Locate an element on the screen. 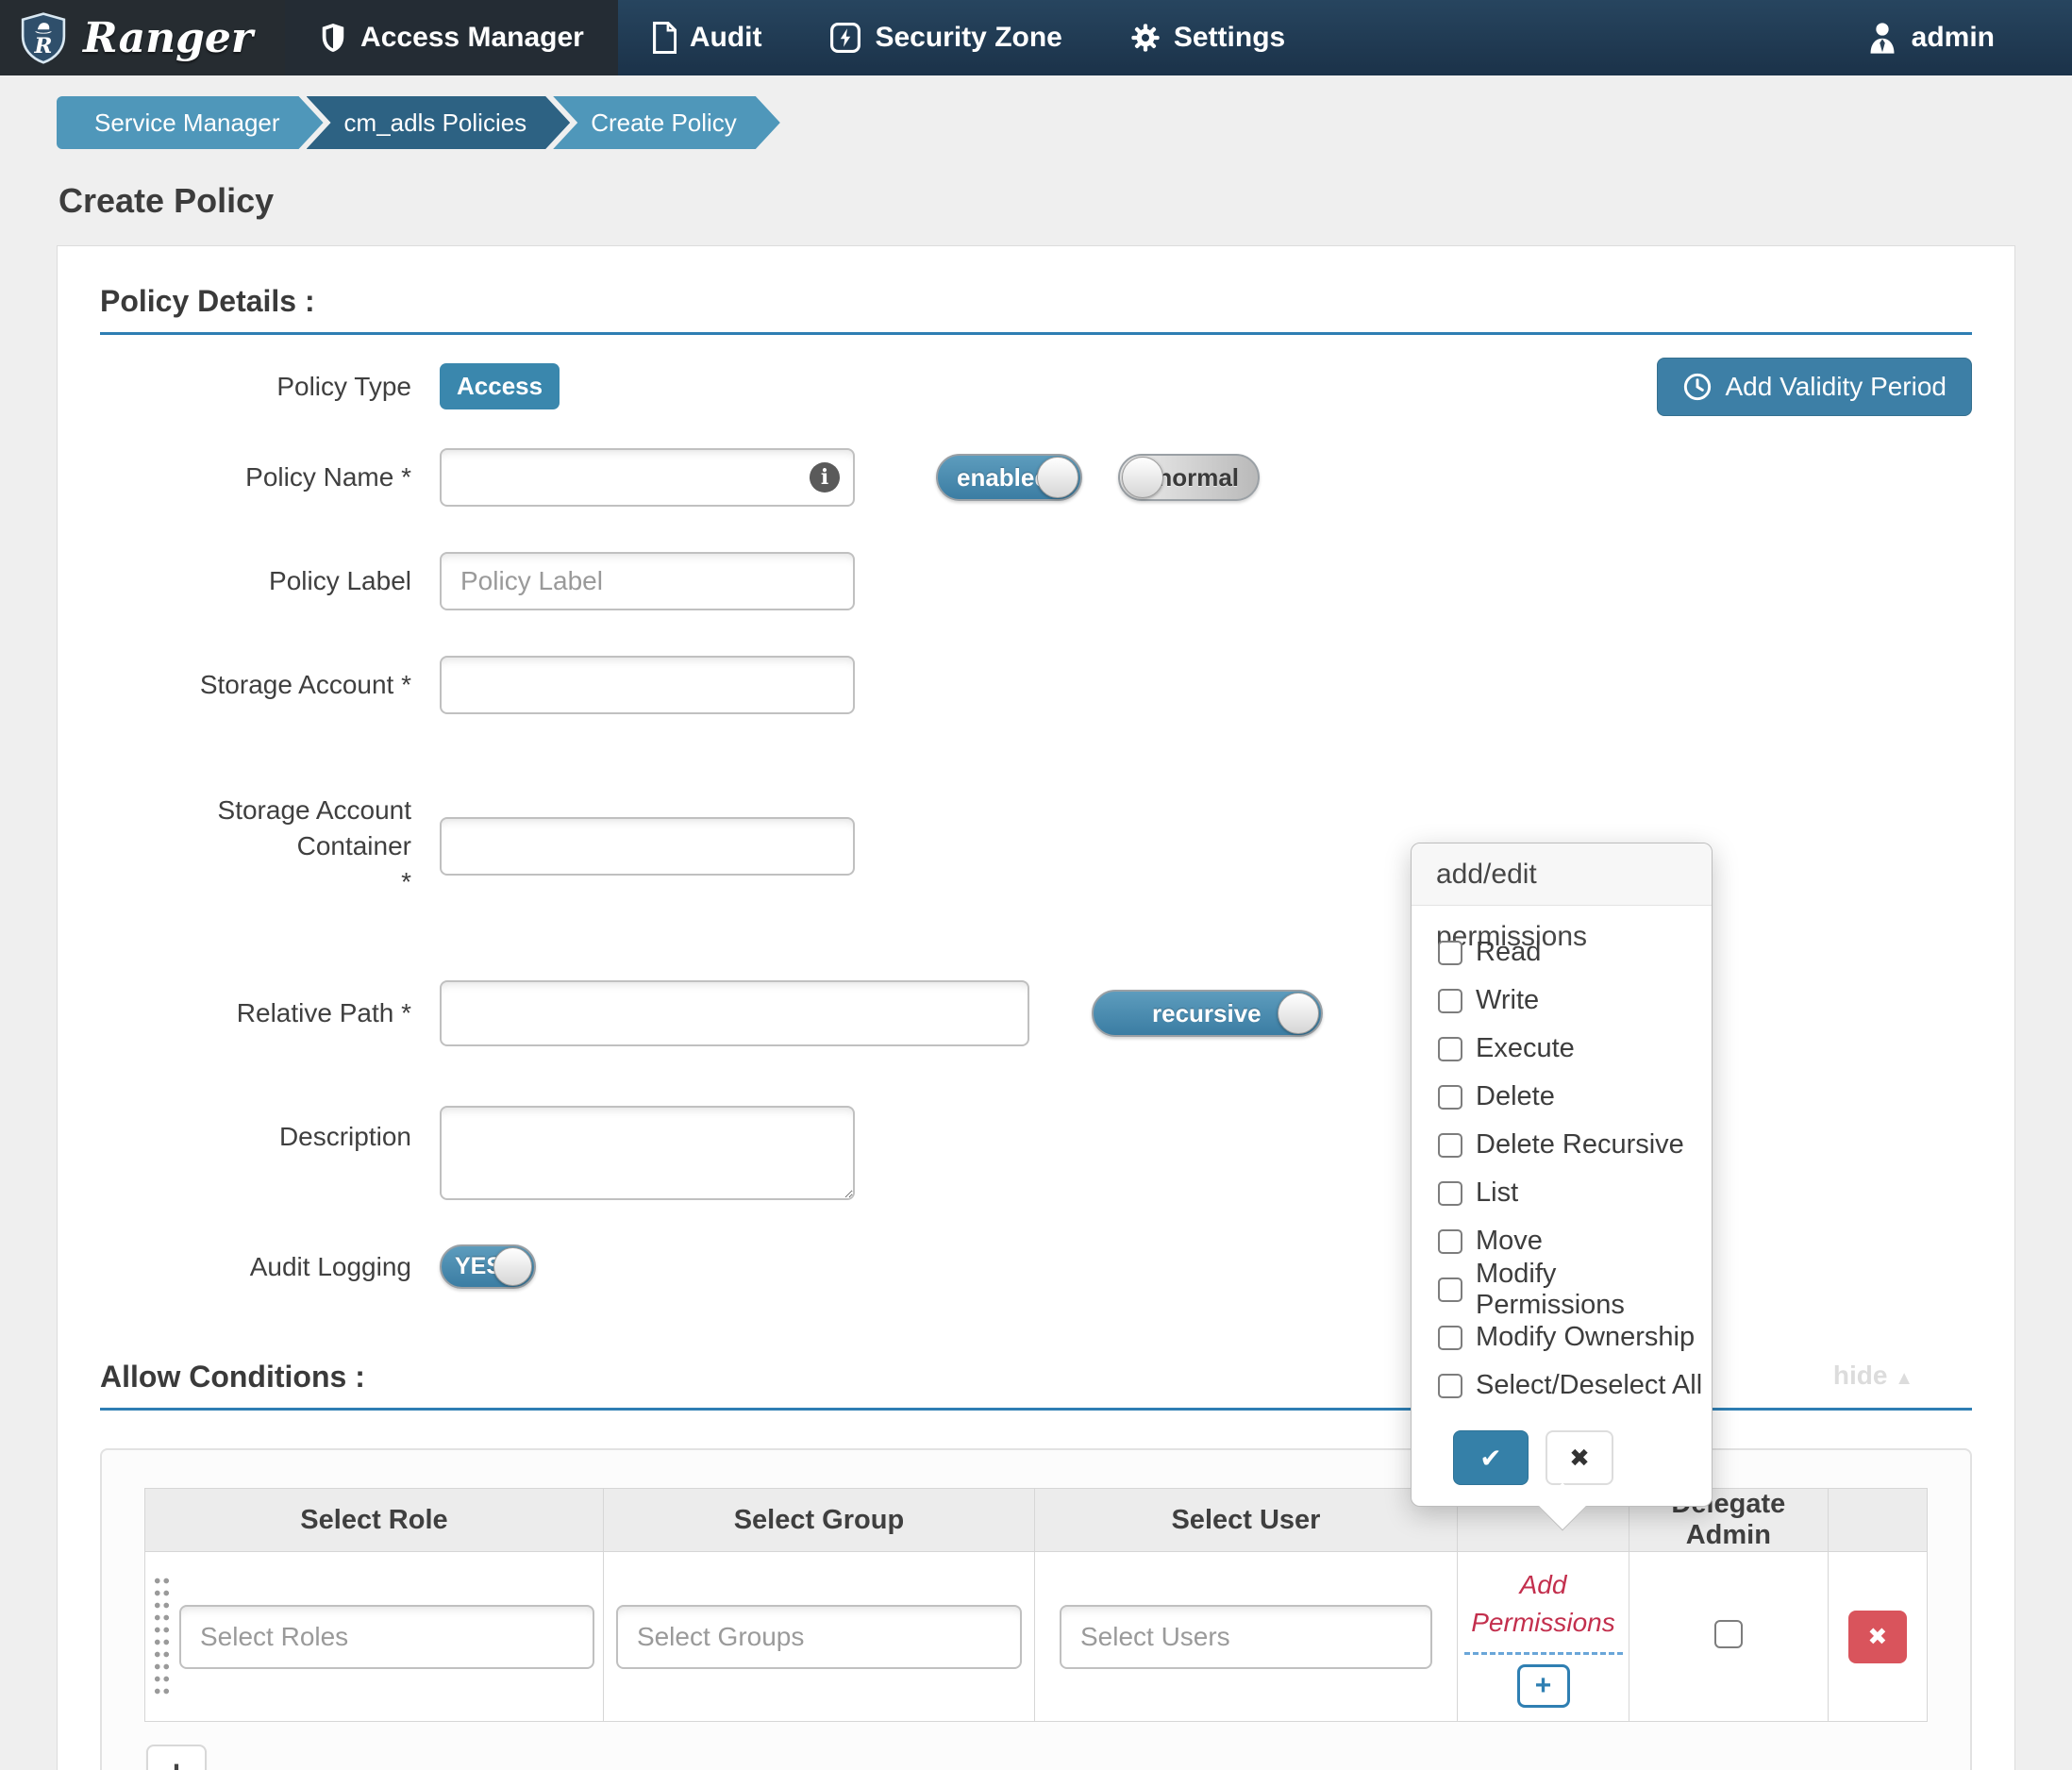  user-menu: admin is located at coordinates (1960, 37).